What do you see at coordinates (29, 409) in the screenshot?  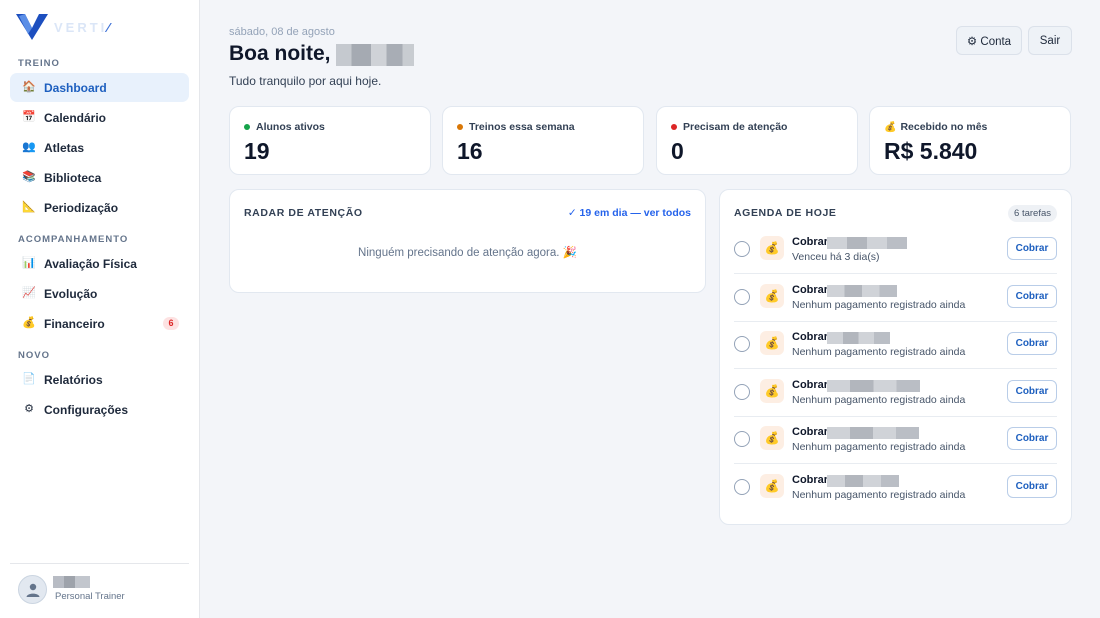 I see `gear-icon: ⚙` at bounding box center [29, 409].